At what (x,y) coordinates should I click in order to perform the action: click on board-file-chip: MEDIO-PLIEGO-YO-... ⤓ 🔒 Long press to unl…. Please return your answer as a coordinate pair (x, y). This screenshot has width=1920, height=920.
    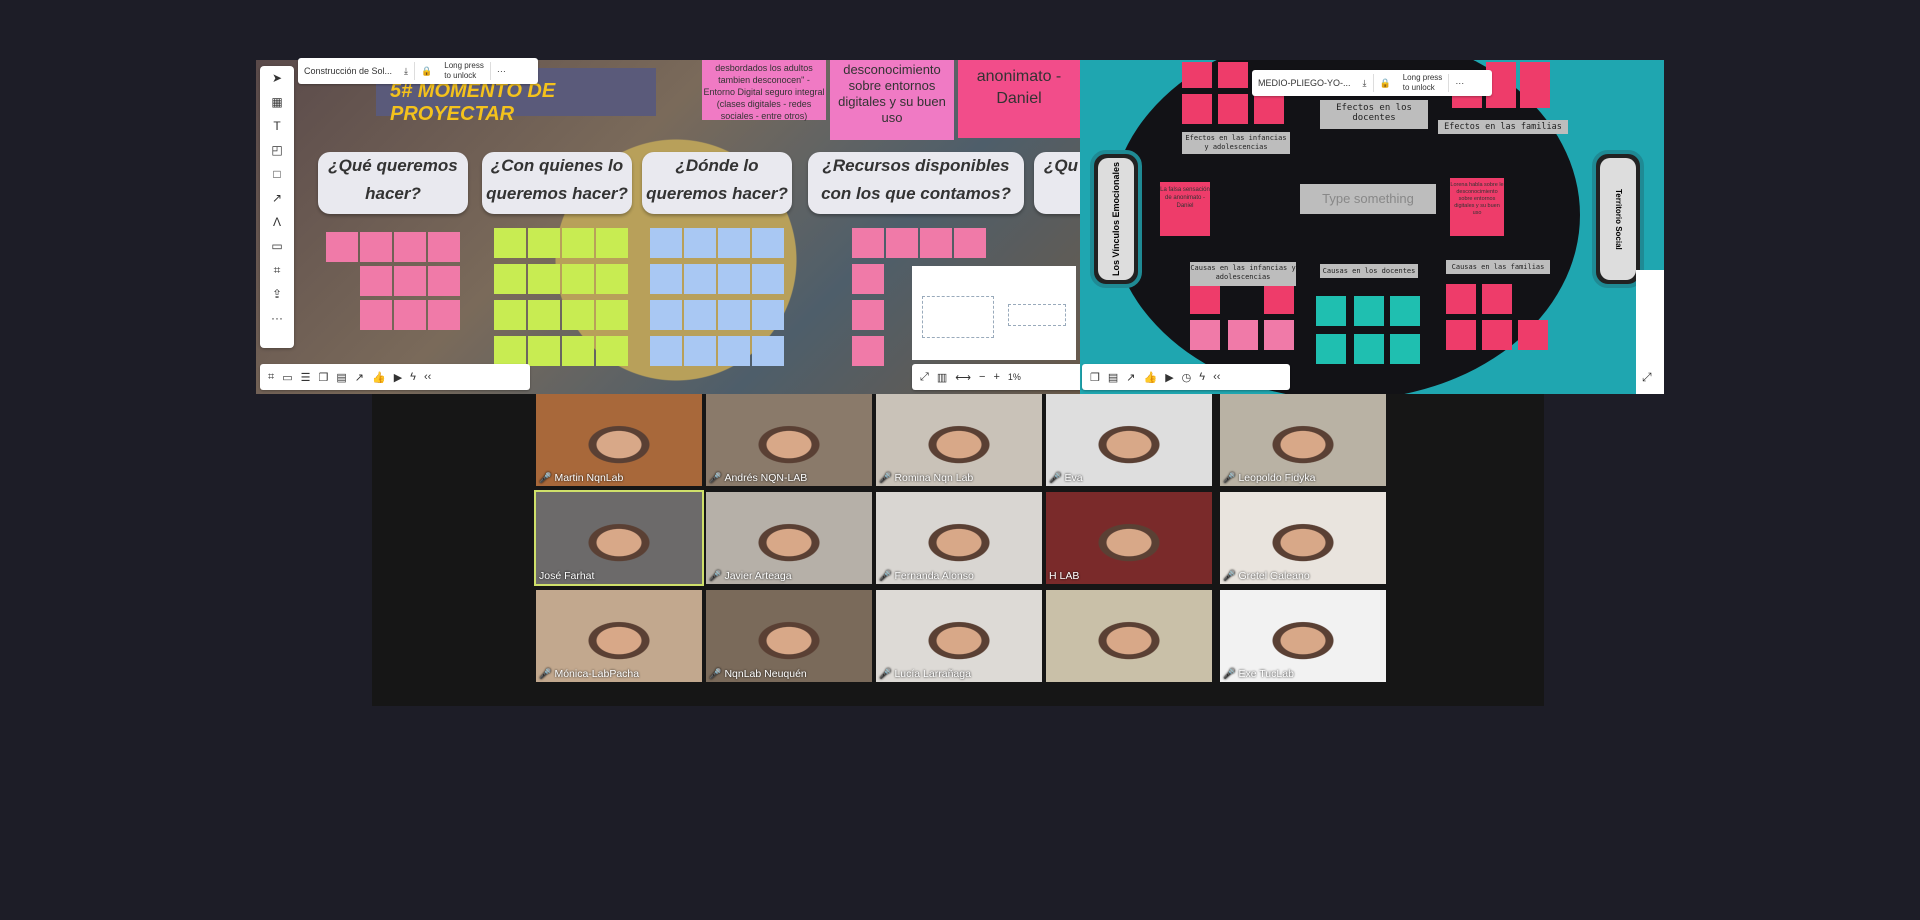
    Looking at the image, I should click on (1372, 83).